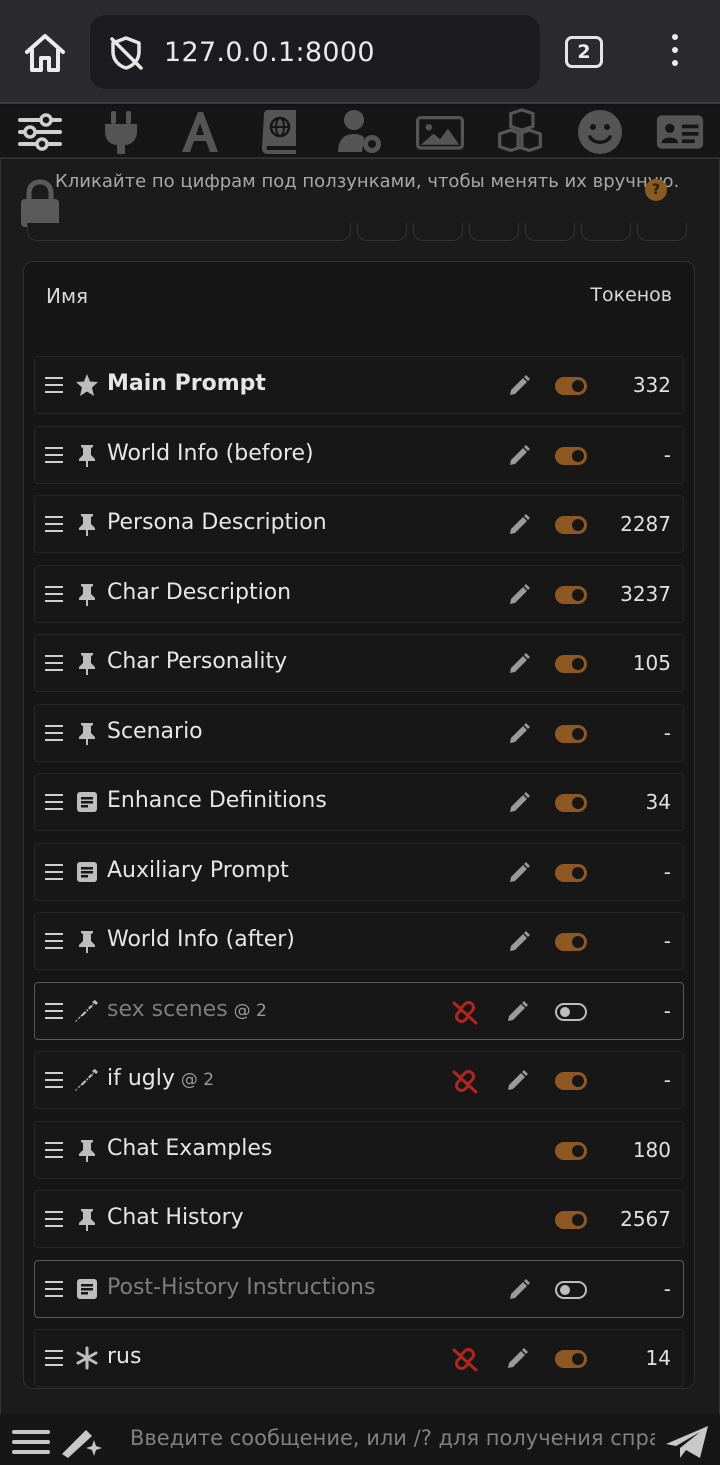  What do you see at coordinates (269, 52) in the screenshot?
I see `url-text: 127.0.0.1:8000` at bounding box center [269, 52].